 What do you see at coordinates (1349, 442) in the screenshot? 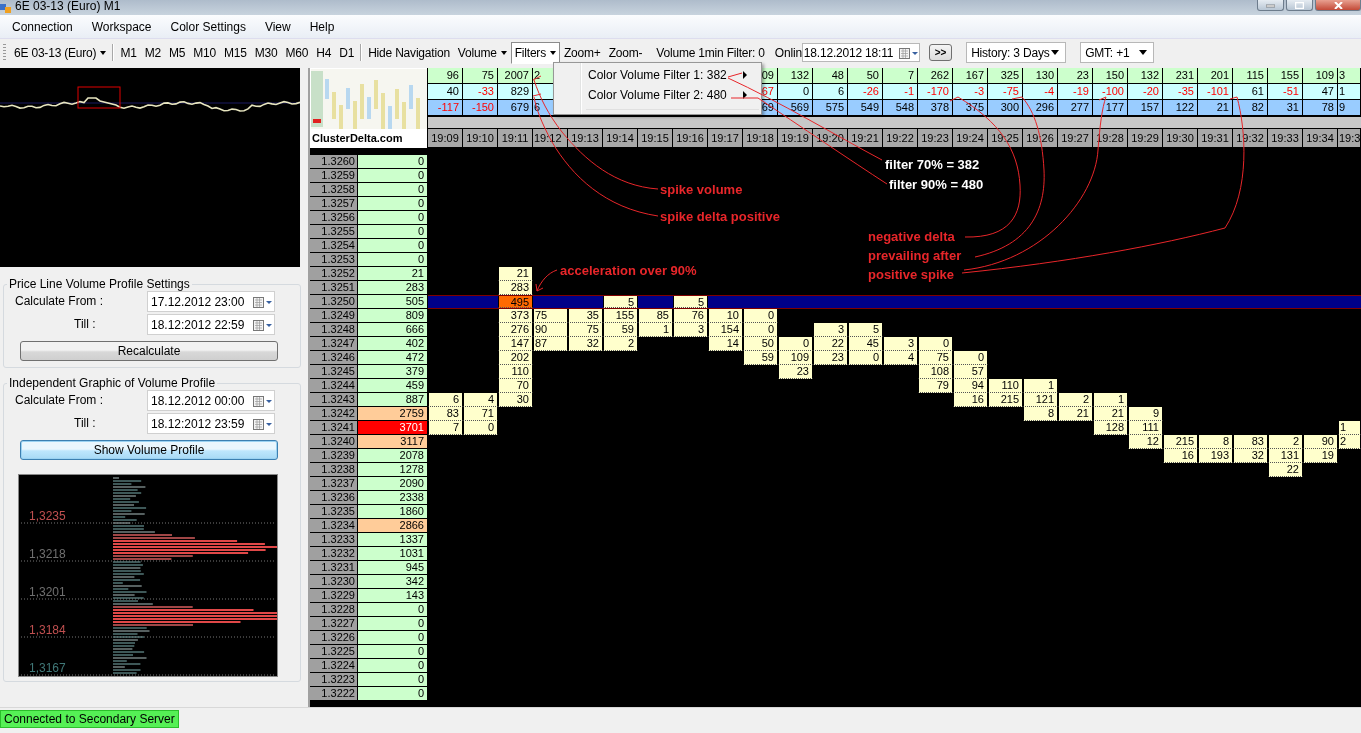
I see `cluster-cell: 2` at bounding box center [1349, 442].